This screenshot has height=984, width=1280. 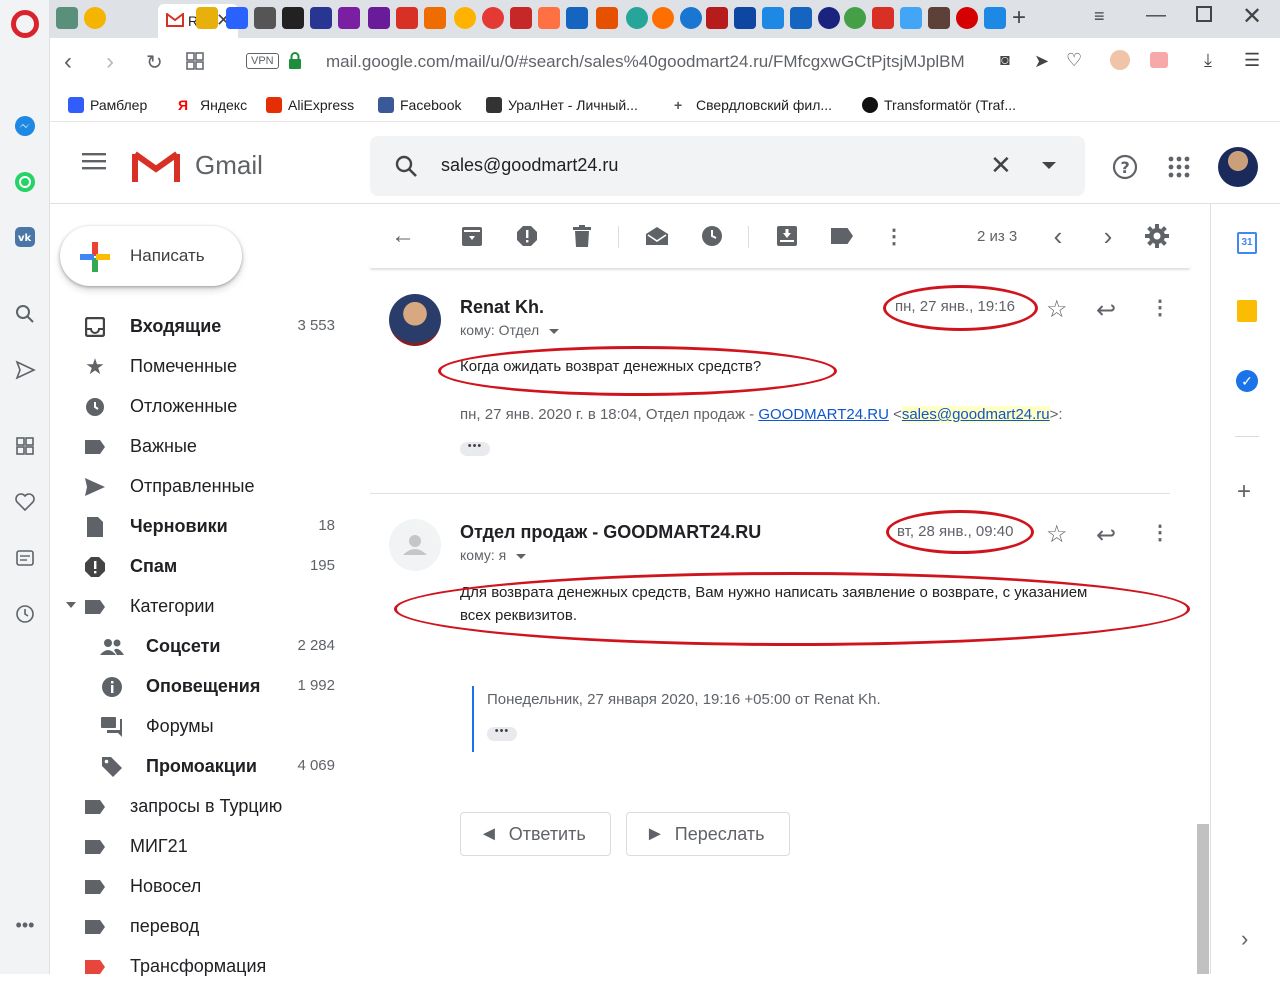 What do you see at coordinates (209, 966) in the screenshot?
I see `nav-label-transformation: Трансформация` at bounding box center [209, 966].